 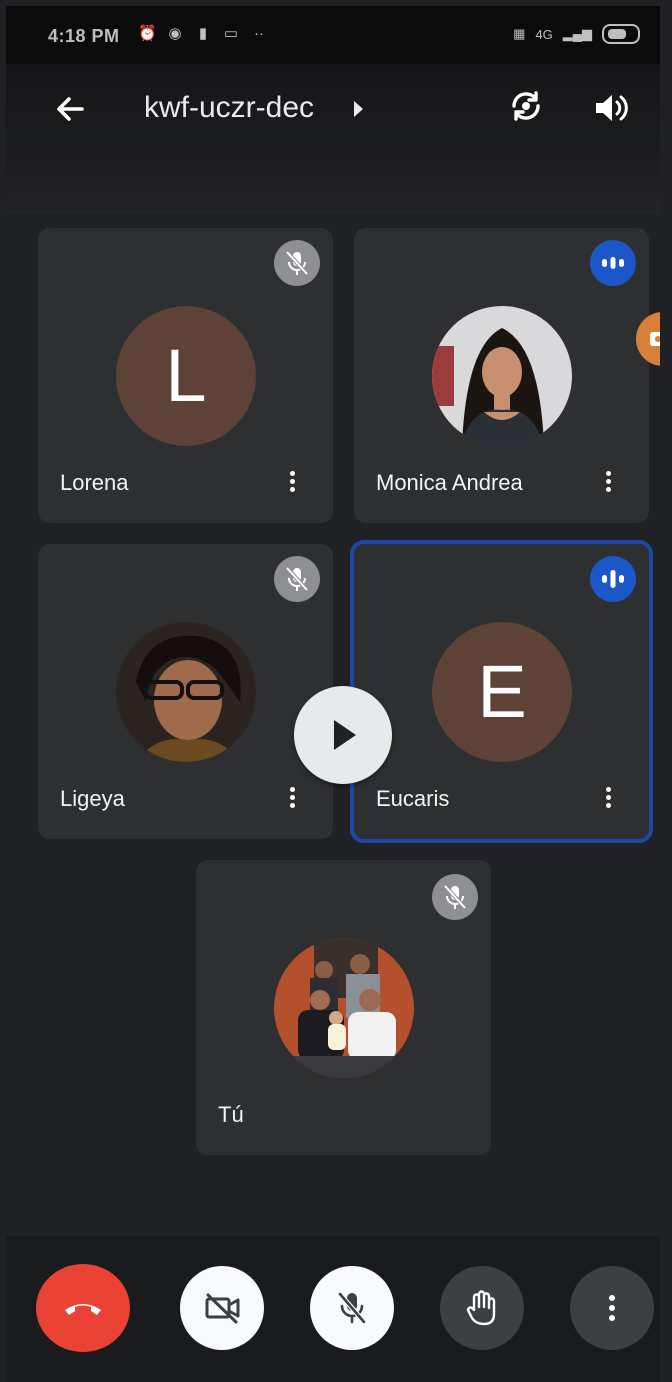 What do you see at coordinates (259, 33) in the screenshot?
I see `more-notifications-icon: ··` at bounding box center [259, 33].